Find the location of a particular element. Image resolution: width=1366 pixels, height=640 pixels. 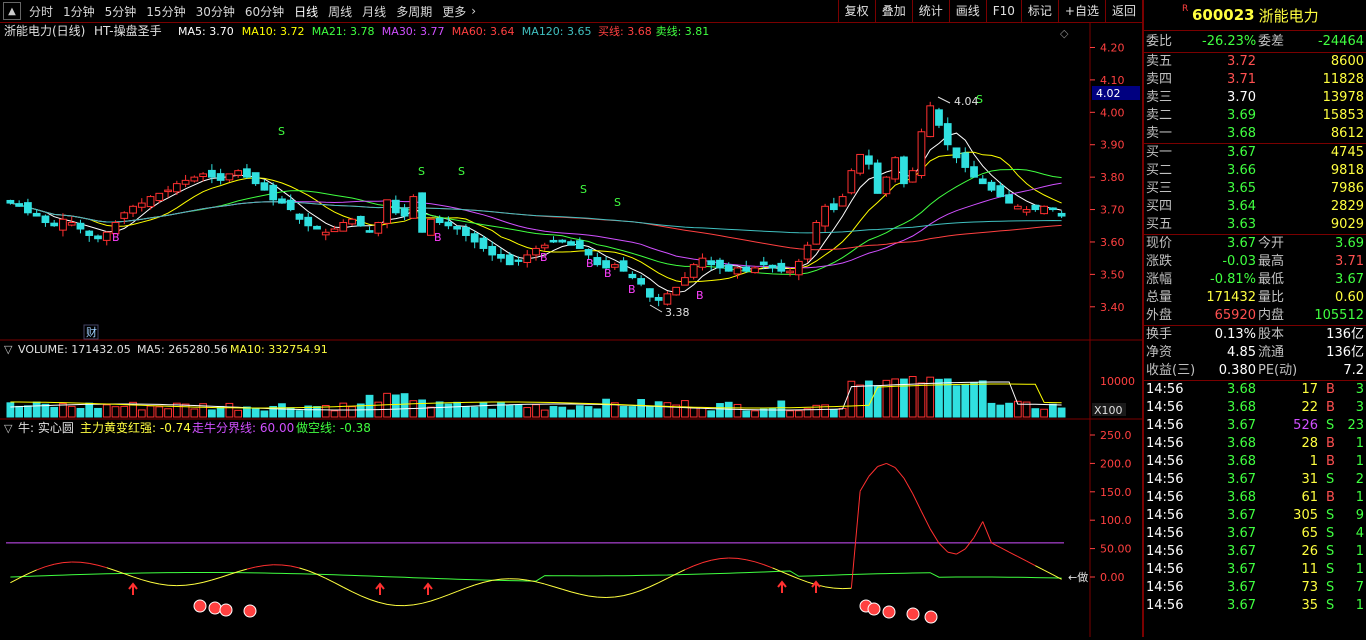

buy-arrow-icon is located at coordinates (782, 587).